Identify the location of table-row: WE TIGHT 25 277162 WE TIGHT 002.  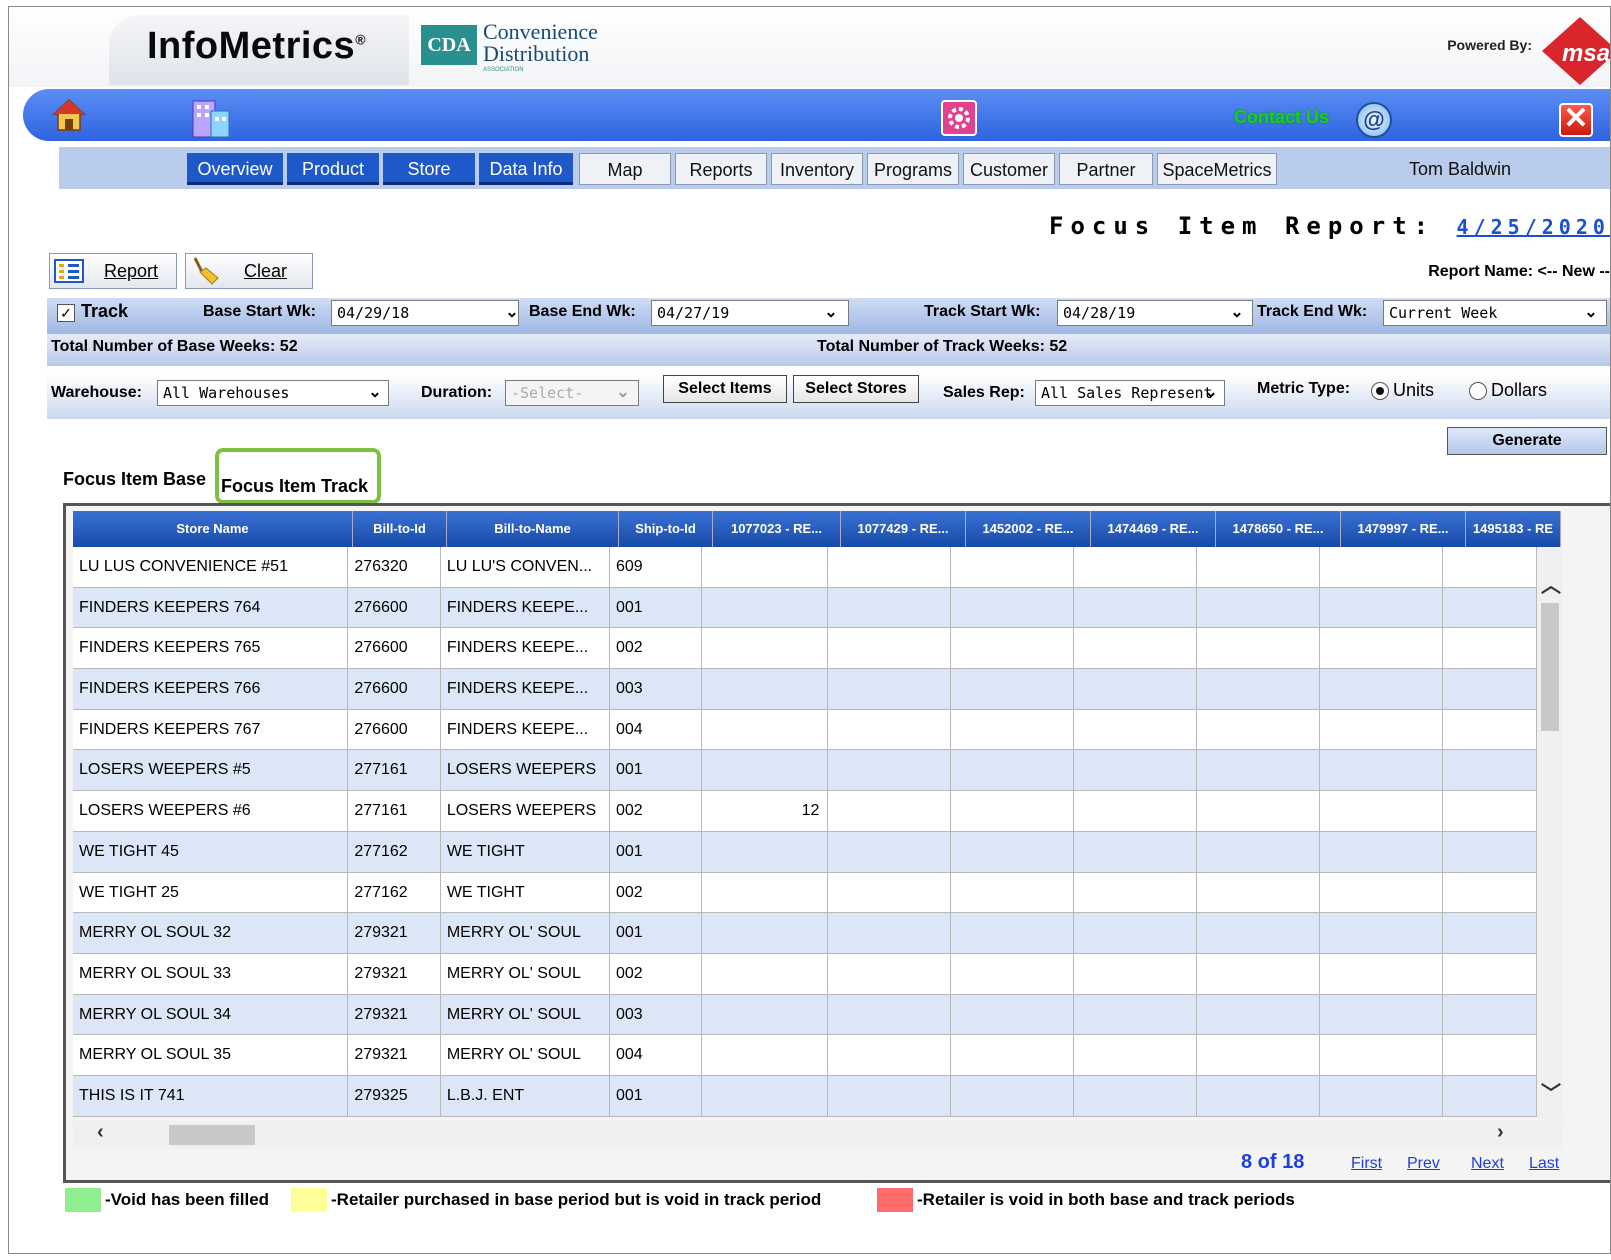
(805, 893).